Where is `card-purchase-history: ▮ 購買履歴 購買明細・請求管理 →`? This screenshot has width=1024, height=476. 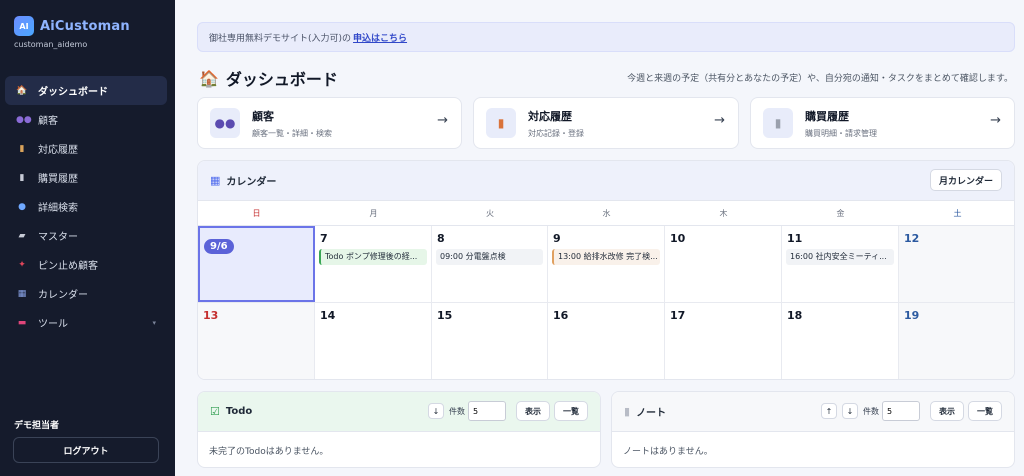 card-purchase-history: ▮ 購買履歴 購買明細・請求管理 → is located at coordinates (882, 123).